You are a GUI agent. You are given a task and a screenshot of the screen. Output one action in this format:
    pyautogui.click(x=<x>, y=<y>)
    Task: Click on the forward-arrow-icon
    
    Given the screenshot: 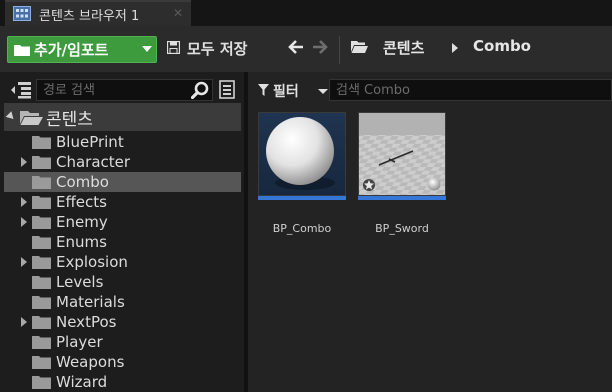 What is the action you would take?
    pyautogui.click(x=320, y=47)
    